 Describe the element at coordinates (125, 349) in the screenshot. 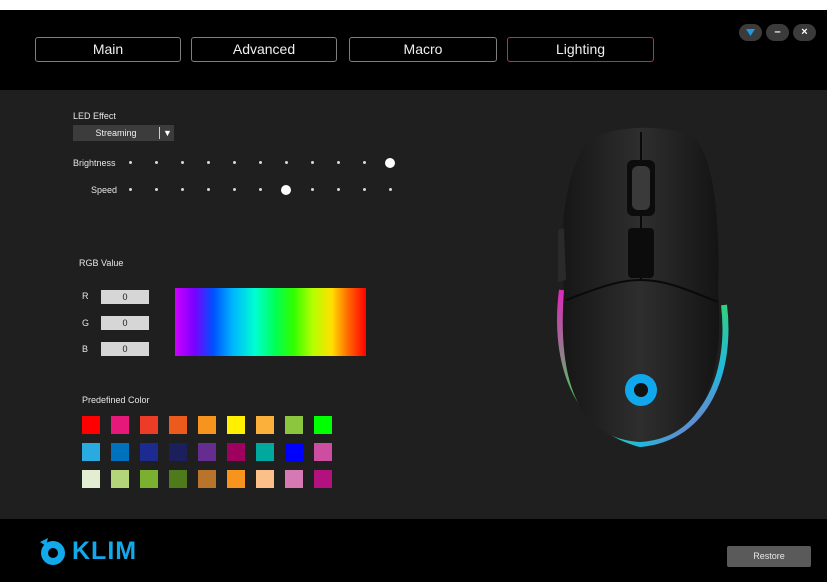

I see `b-value-field: 0` at that location.